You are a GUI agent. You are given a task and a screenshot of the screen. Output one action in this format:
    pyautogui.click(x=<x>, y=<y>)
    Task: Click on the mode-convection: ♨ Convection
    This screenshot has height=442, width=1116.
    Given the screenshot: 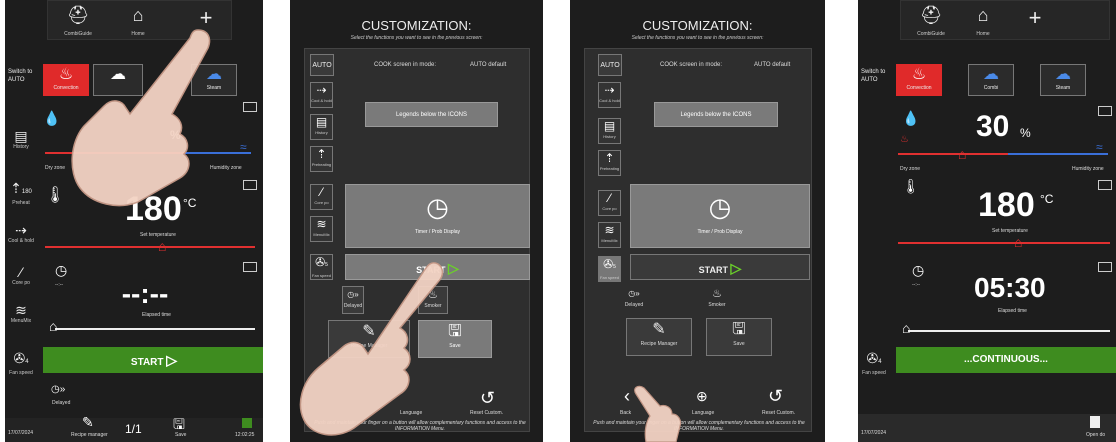 What is the action you would take?
    pyautogui.click(x=919, y=80)
    